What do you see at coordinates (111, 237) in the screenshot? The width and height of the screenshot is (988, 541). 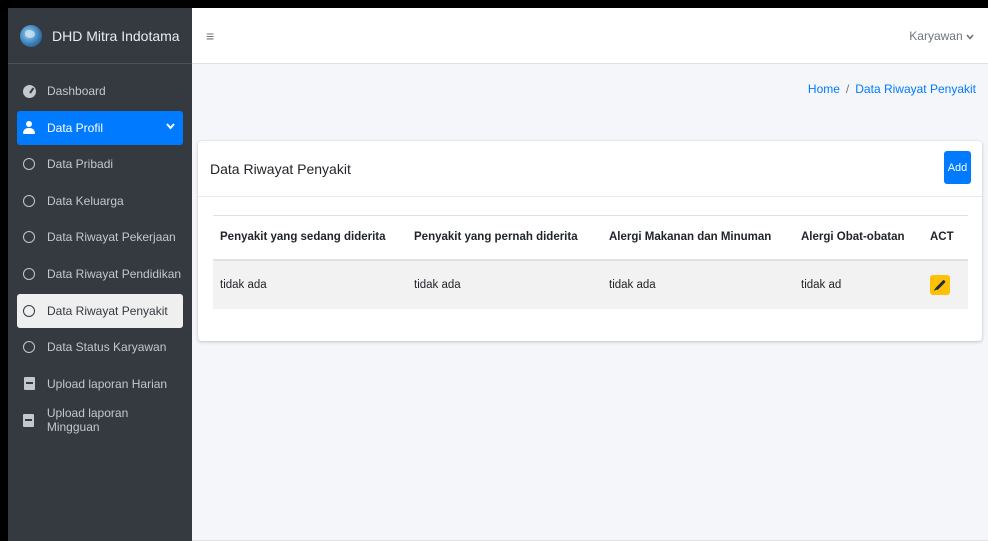 I see `sidebar-item-label: Data Riwayat Pekerjaan` at bounding box center [111, 237].